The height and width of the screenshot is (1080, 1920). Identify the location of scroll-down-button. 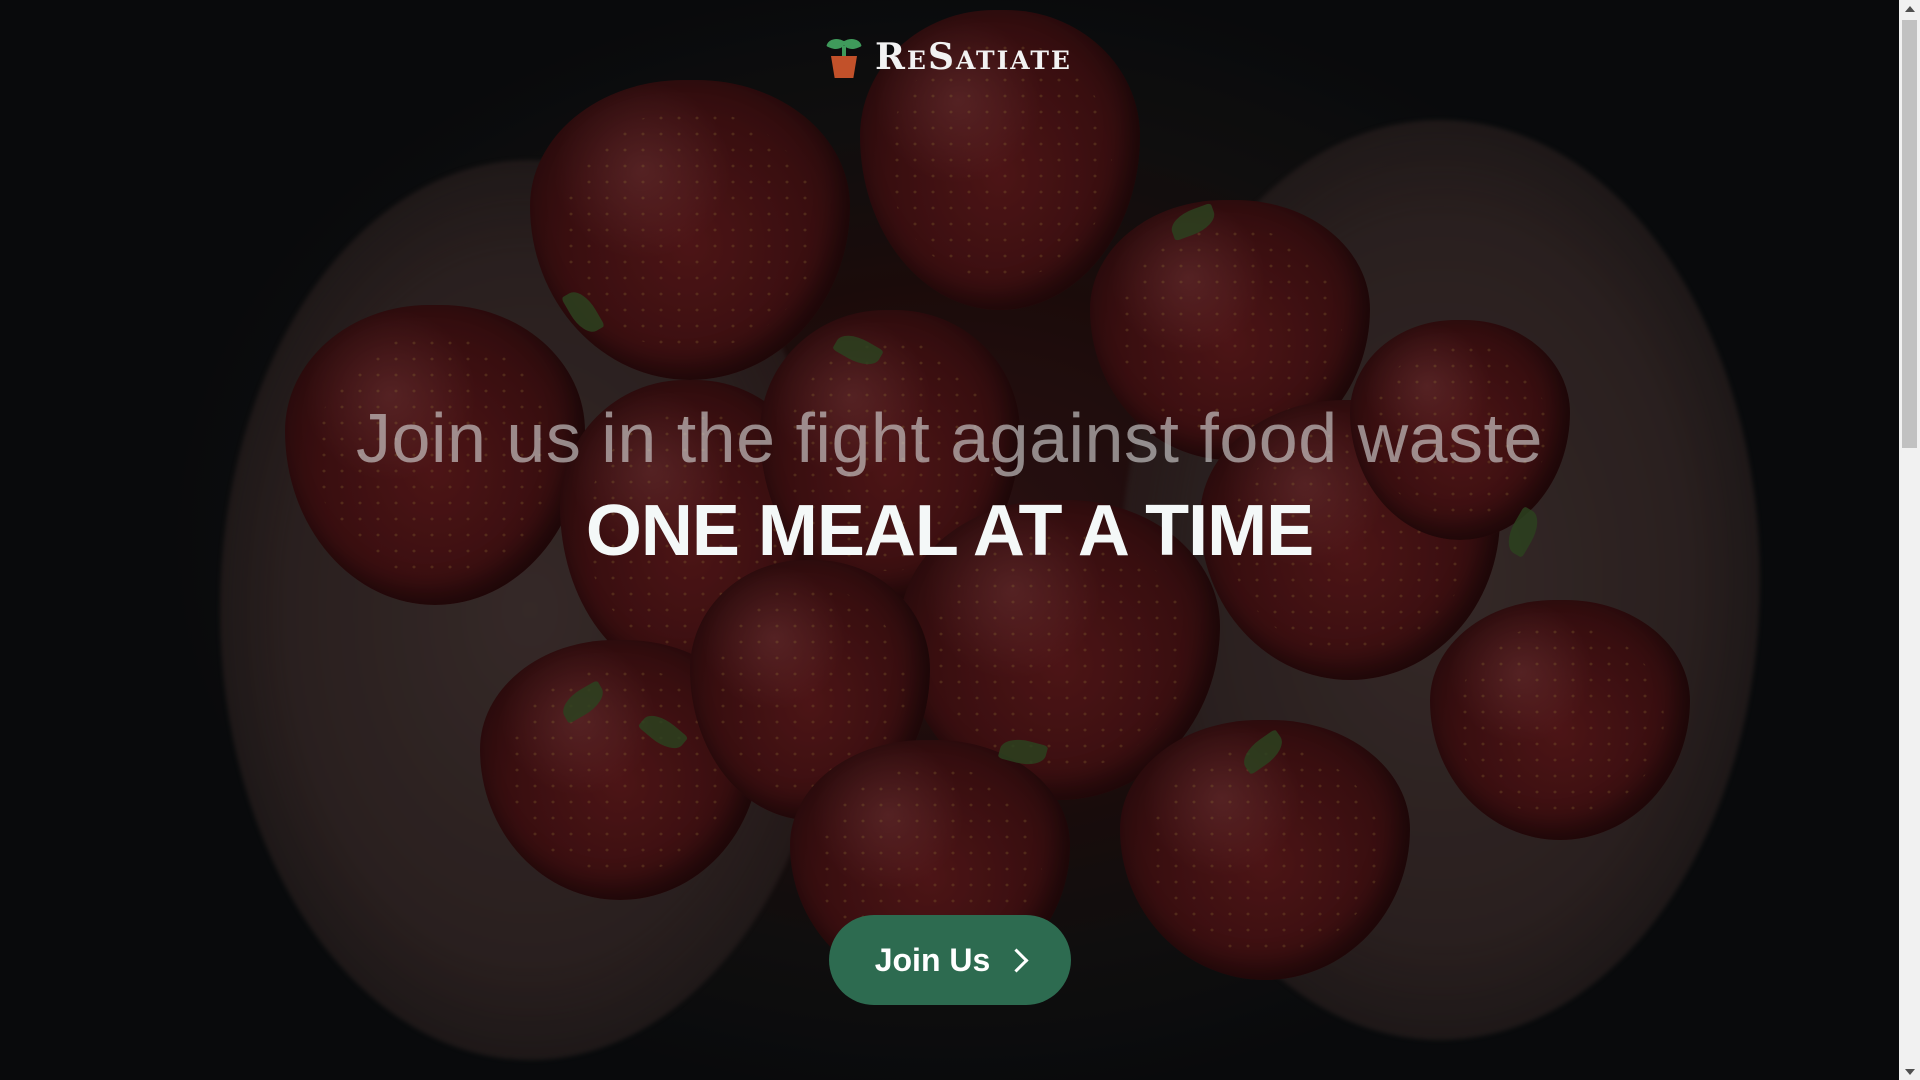
(1909, 1071).